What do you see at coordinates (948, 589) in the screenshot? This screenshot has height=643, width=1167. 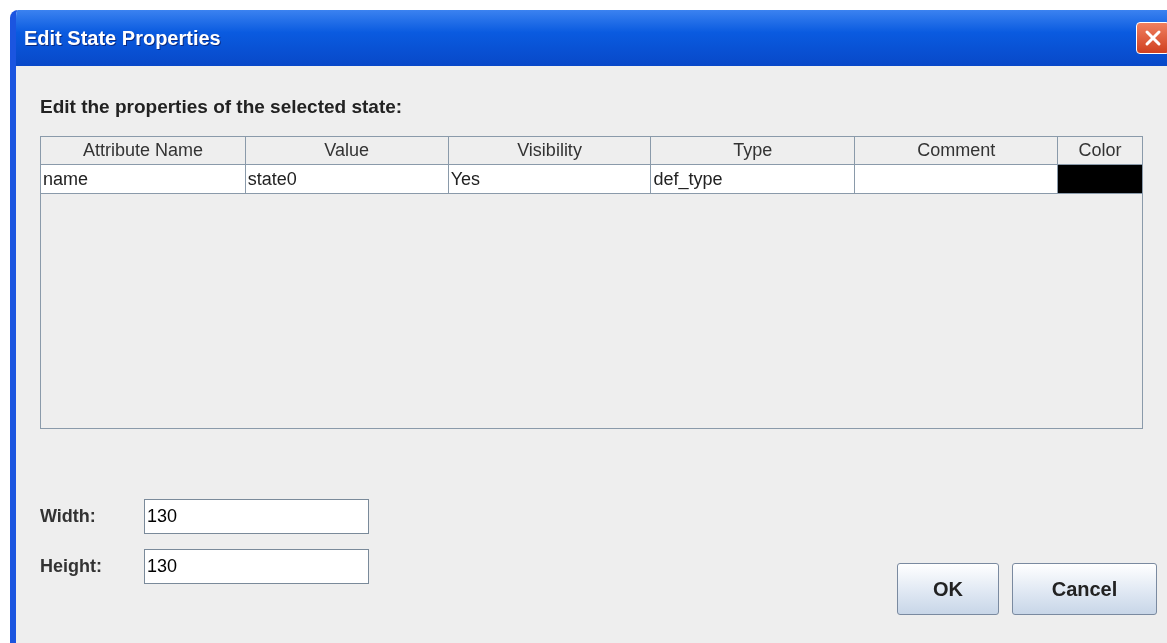 I see `ok-button: OK` at bounding box center [948, 589].